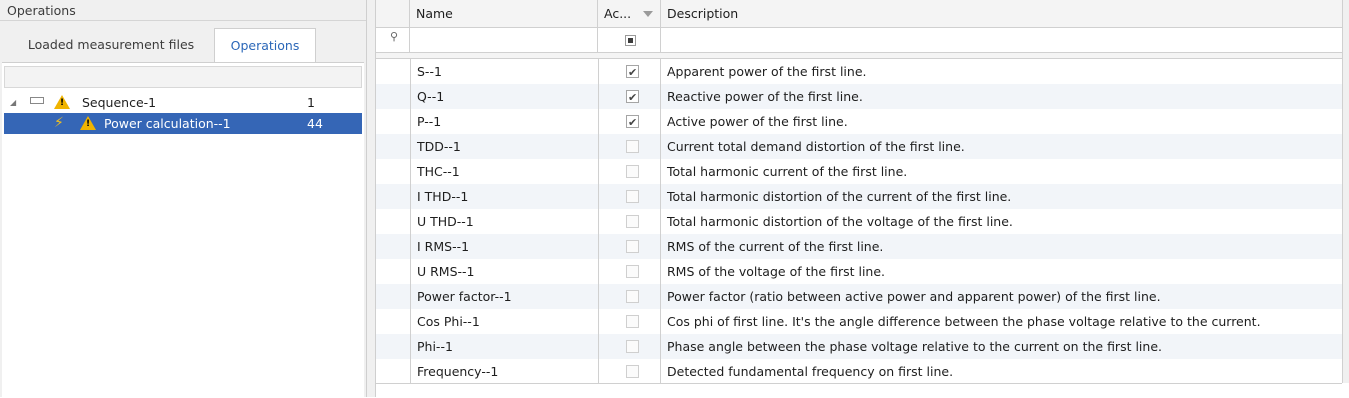 The height and width of the screenshot is (398, 1349). Describe the element at coordinates (265, 45) in the screenshot. I see `tab-operations: Operations` at that location.